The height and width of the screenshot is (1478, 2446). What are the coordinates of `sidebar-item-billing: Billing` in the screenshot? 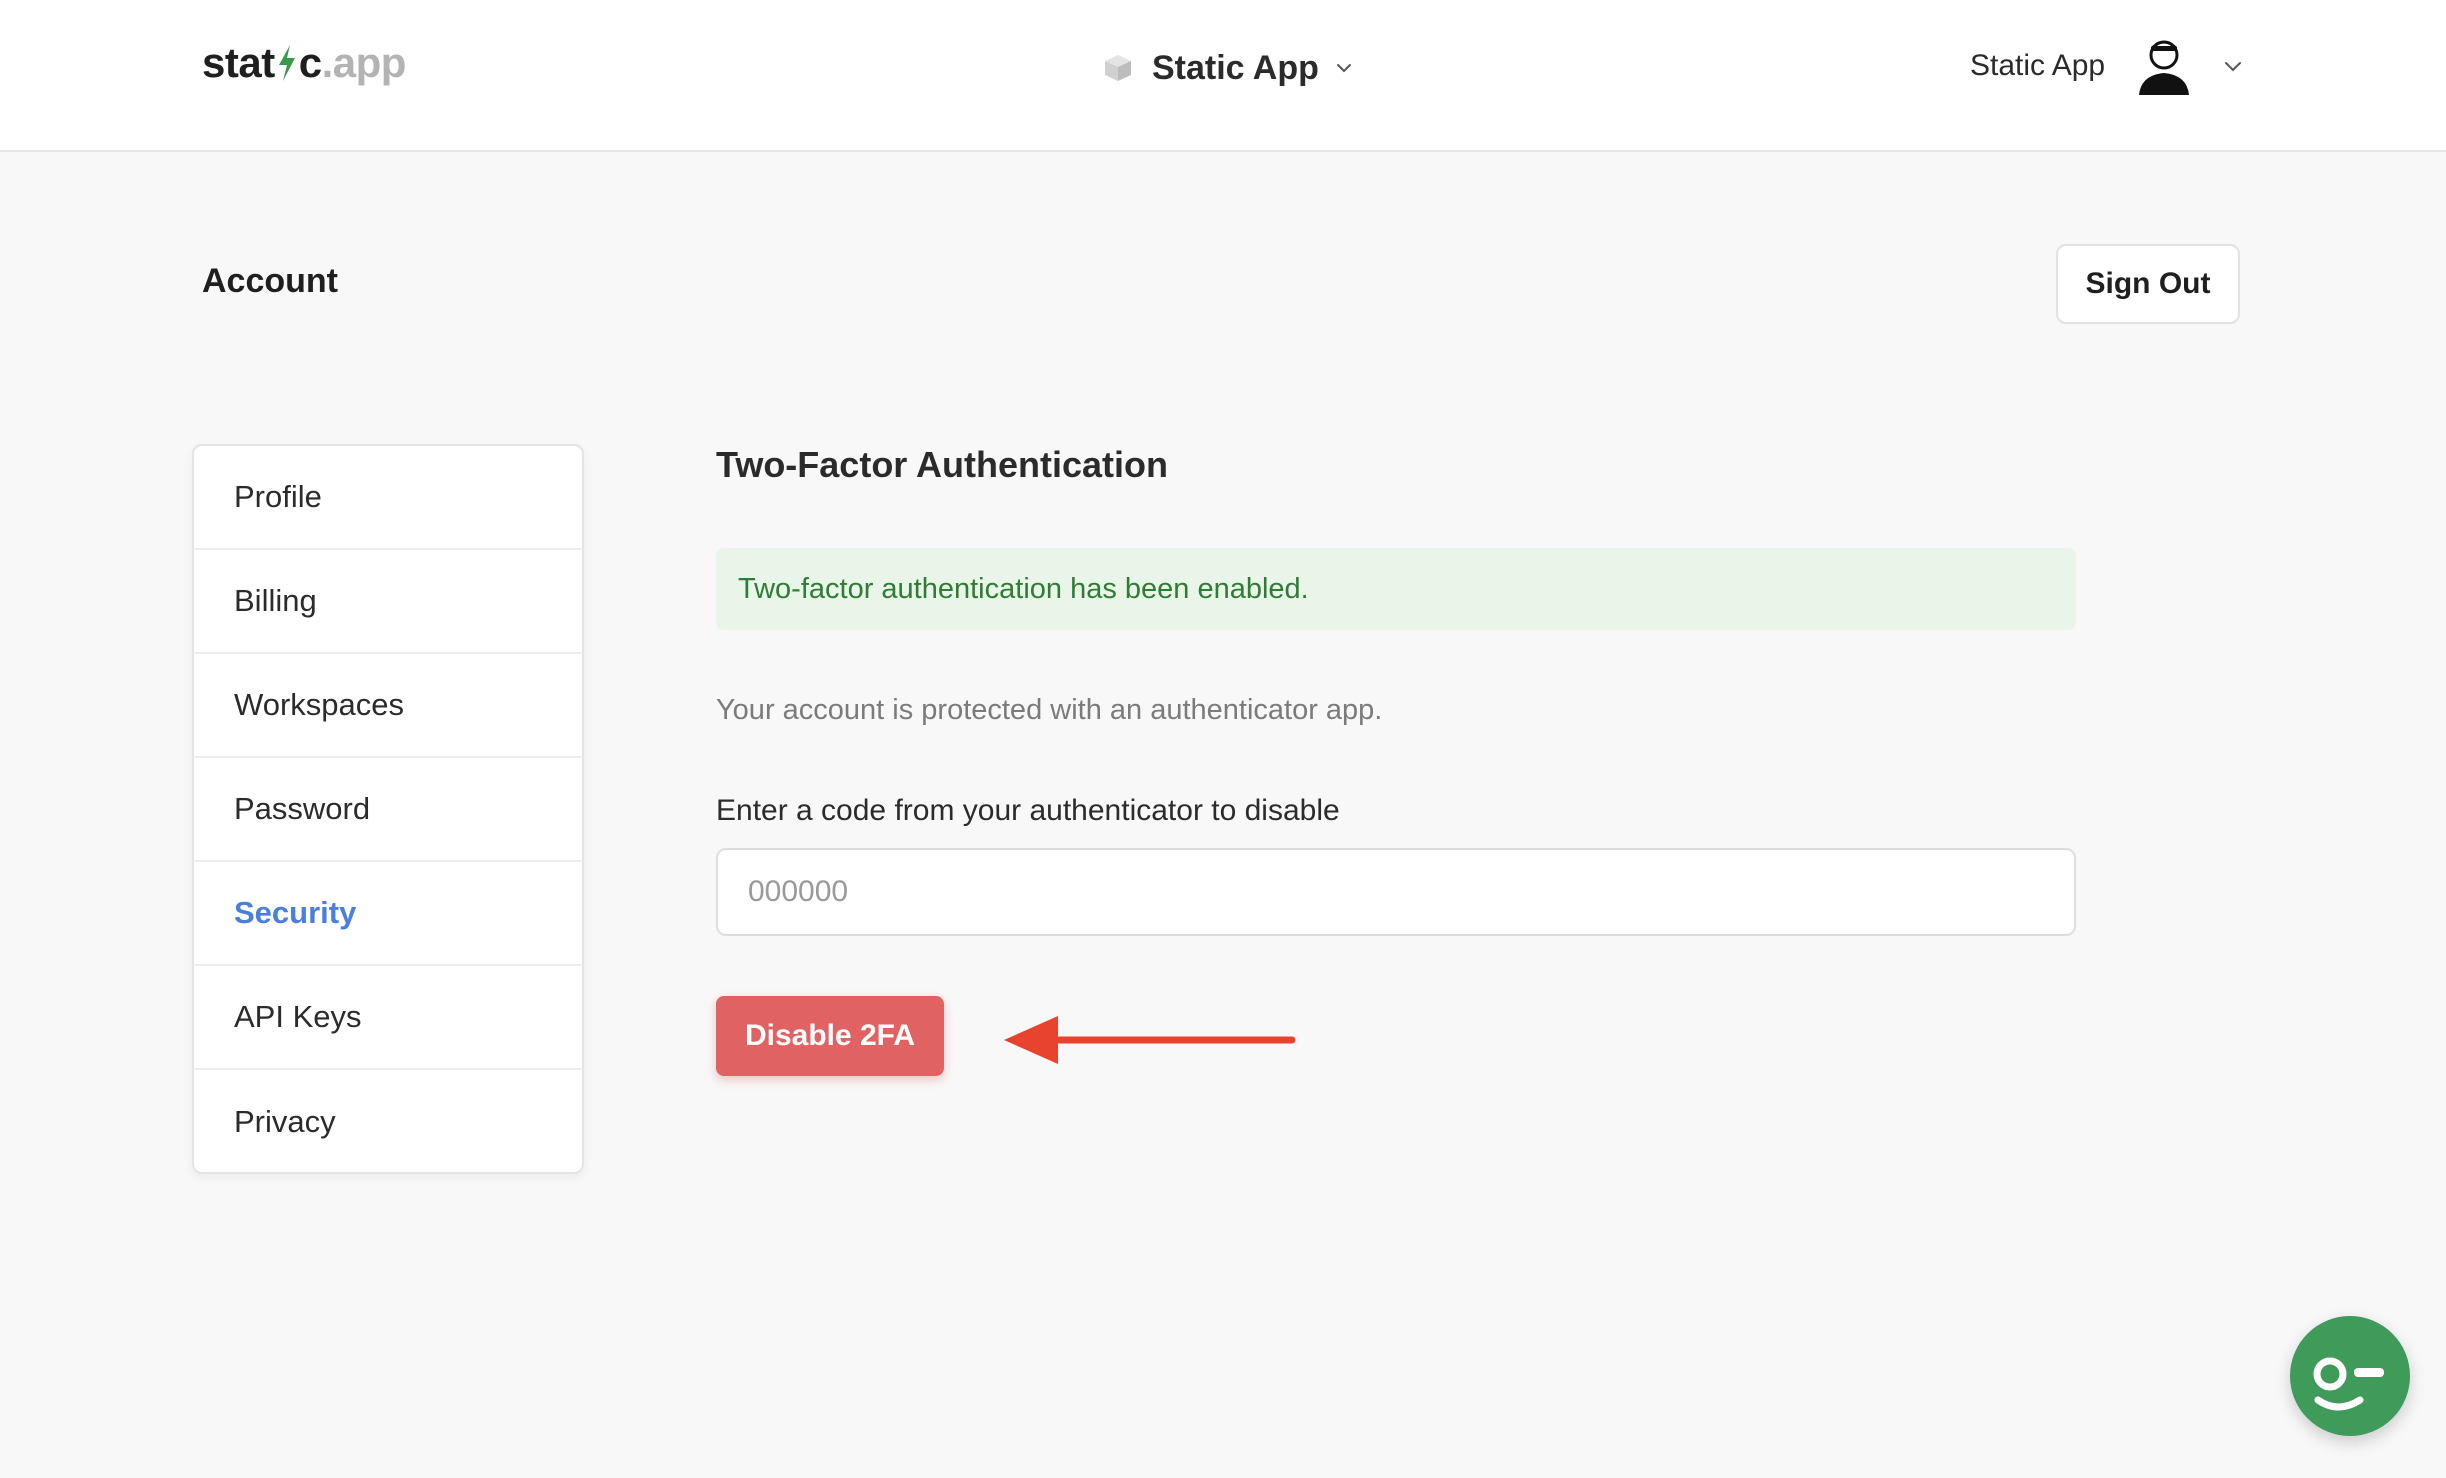 It's located at (388, 602).